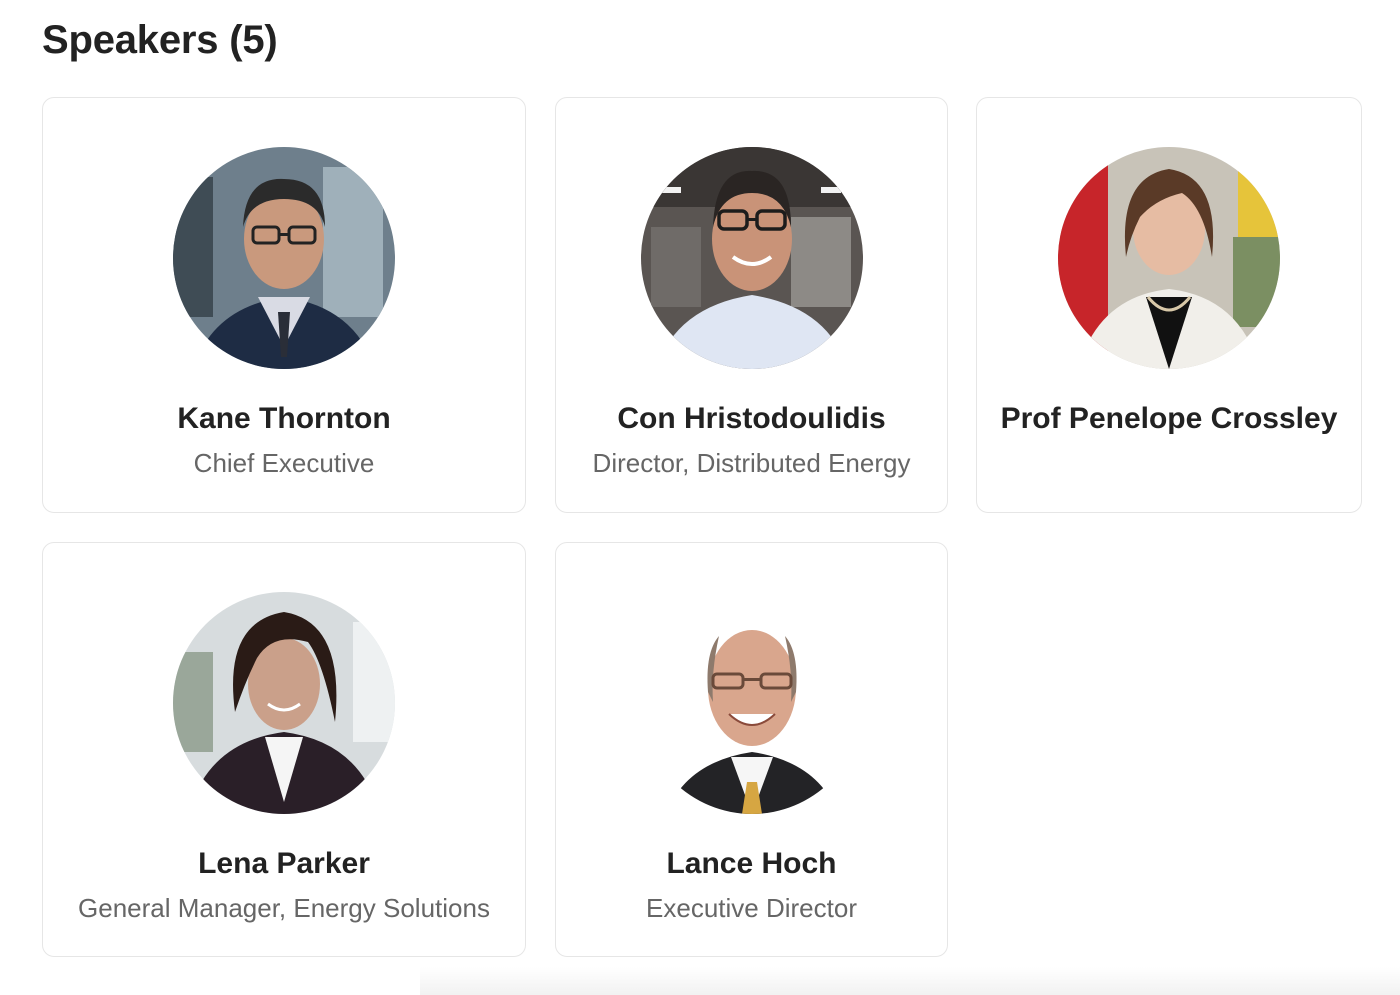 This screenshot has width=1400, height=995. I want to click on speaker-role: General Manager, Energy Solutions, so click(284, 908).